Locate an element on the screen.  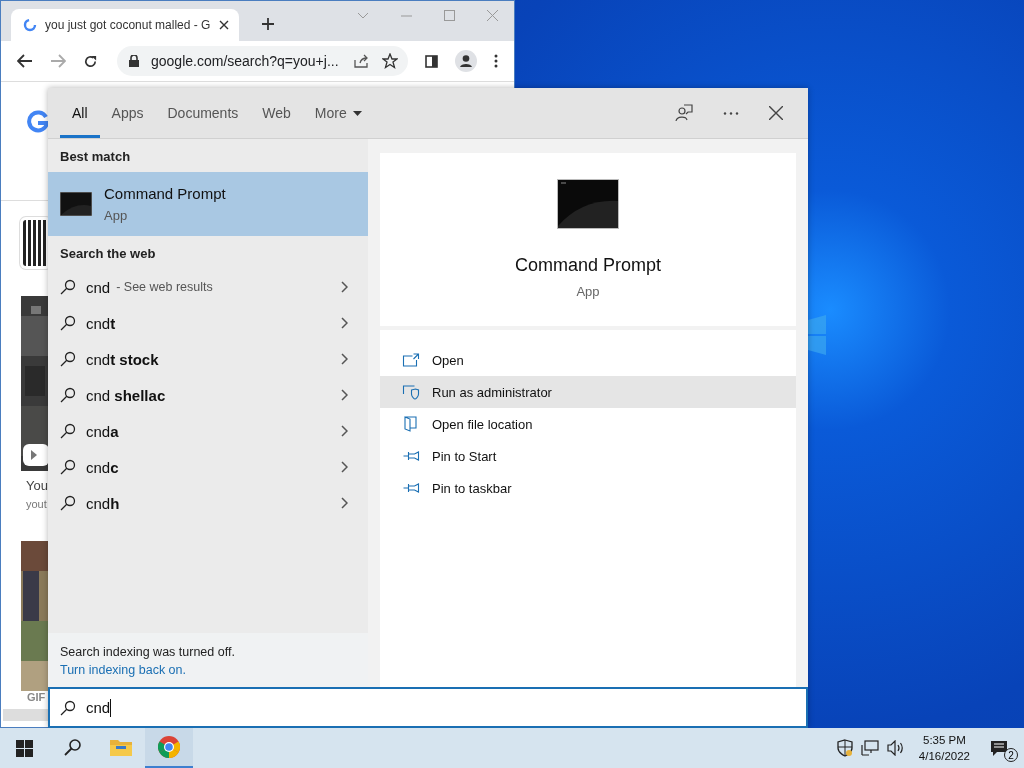
suggestion-text: cndt is located at coordinates (101, 323).